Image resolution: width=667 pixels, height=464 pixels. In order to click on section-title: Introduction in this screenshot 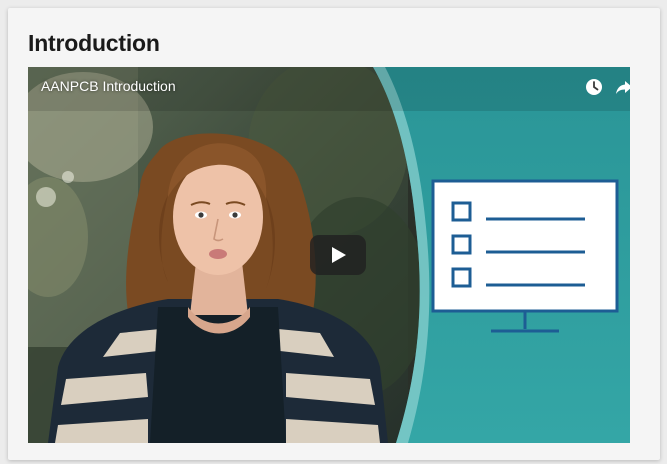, I will do `click(94, 43)`.